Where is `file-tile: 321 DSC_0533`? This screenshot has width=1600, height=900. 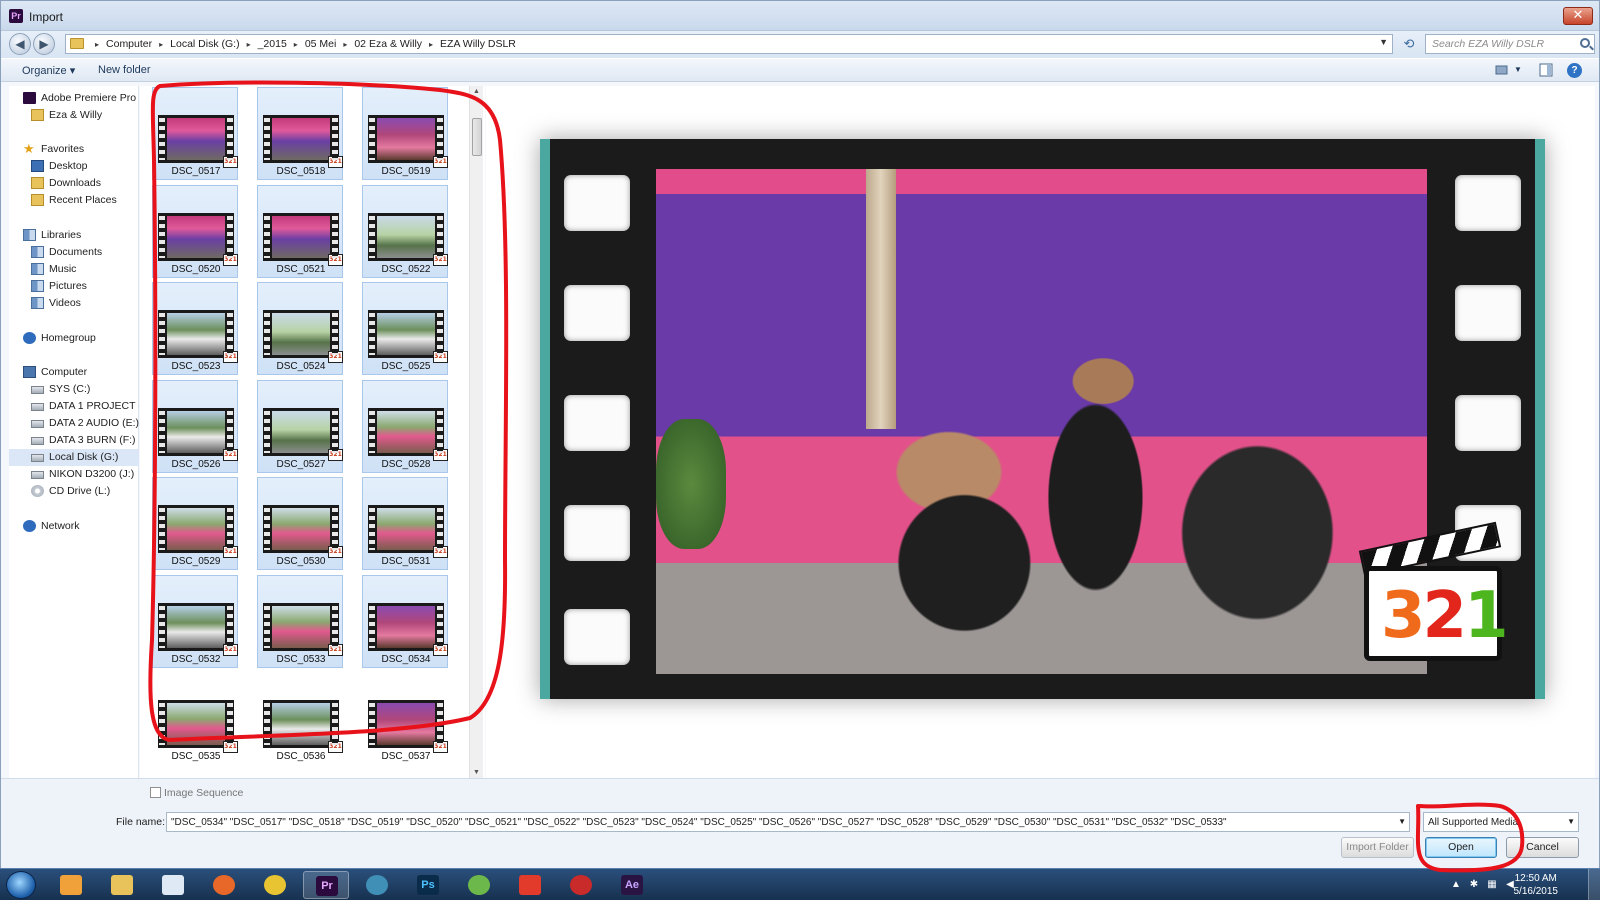 file-tile: 321 DSC_0533 is located at coordinates (300, 621).